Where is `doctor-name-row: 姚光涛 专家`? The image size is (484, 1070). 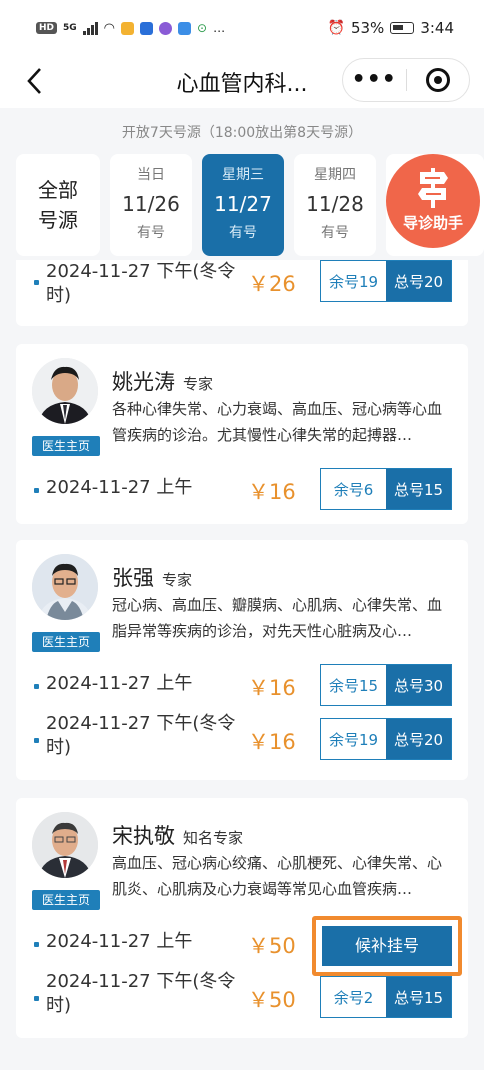 doctor-name-row: 姚光涛 专家 is located at coordinates (162, 381).